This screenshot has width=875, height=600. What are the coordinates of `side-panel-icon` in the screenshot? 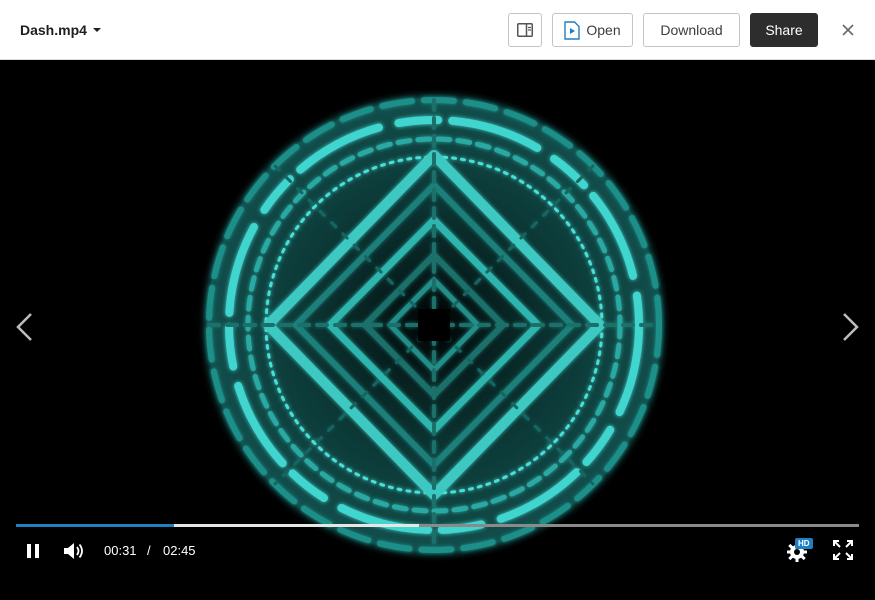 It's located at (525, 30).